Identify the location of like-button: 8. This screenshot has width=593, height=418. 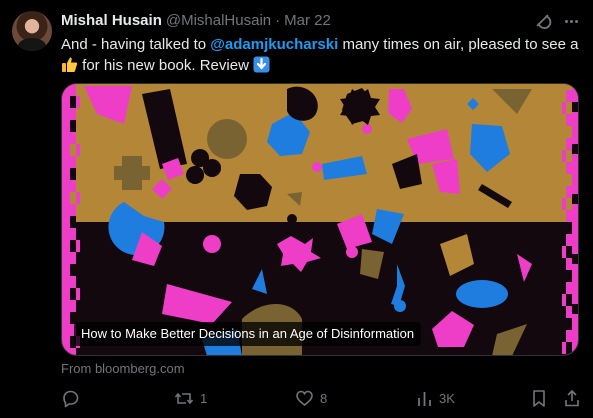
(311, 398).